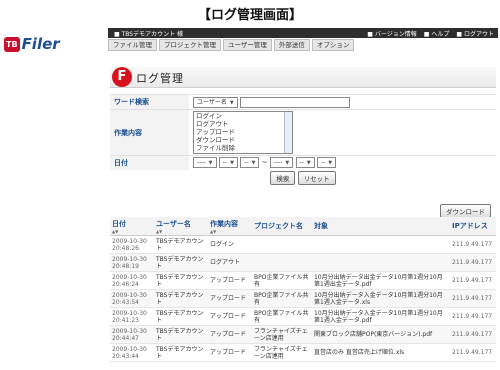  Describe the element at coordinates (303, 33) in the screenshot. I see `top-account-bar: ■ TBSデモアカウント 様 ■ バージョン情報 ■ ヘルプ ■ ログアウト` at that location.